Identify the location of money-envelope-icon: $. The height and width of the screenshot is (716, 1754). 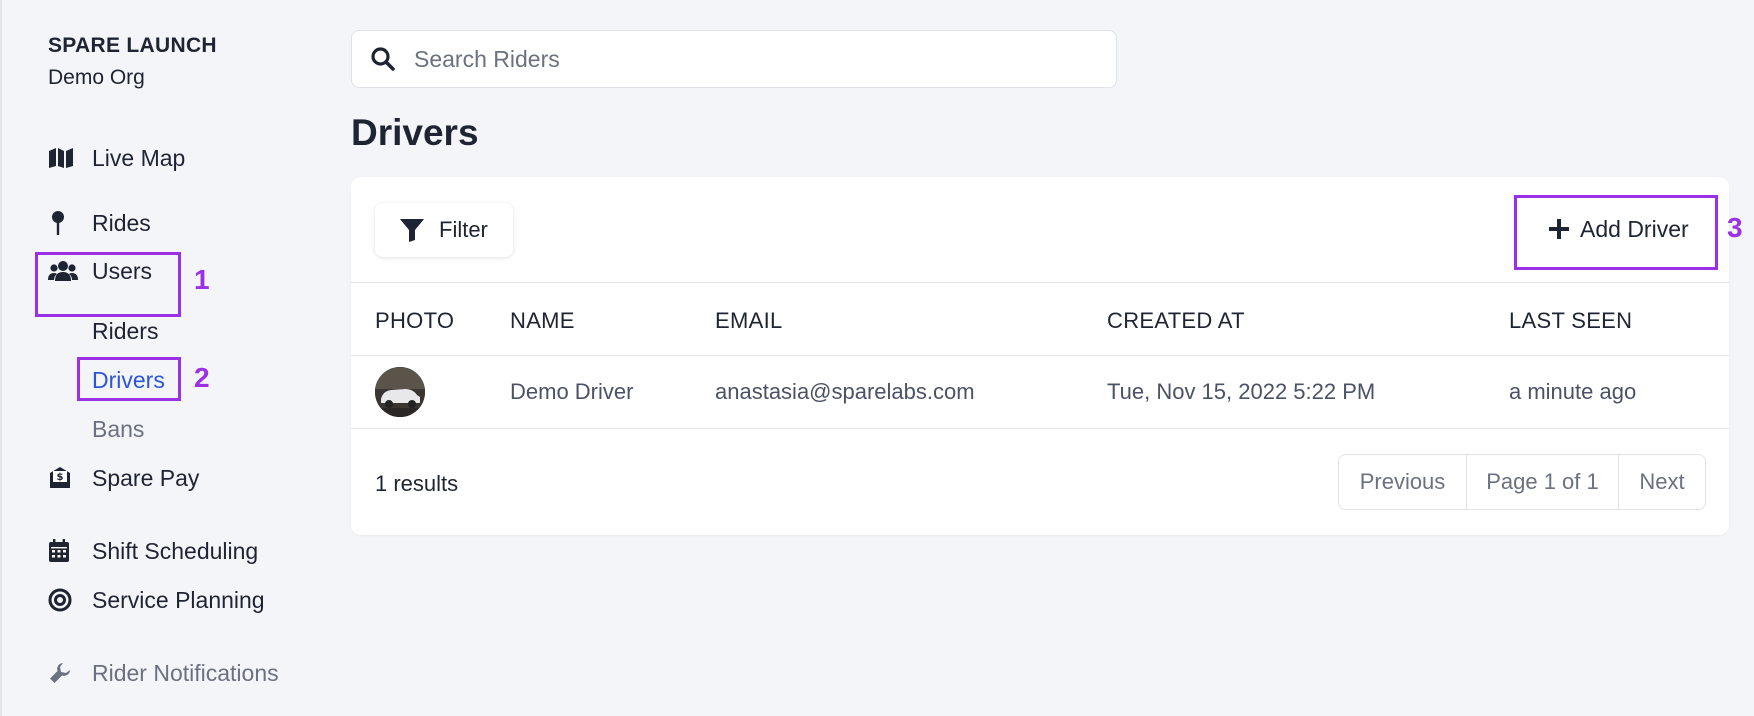
(64, 478).